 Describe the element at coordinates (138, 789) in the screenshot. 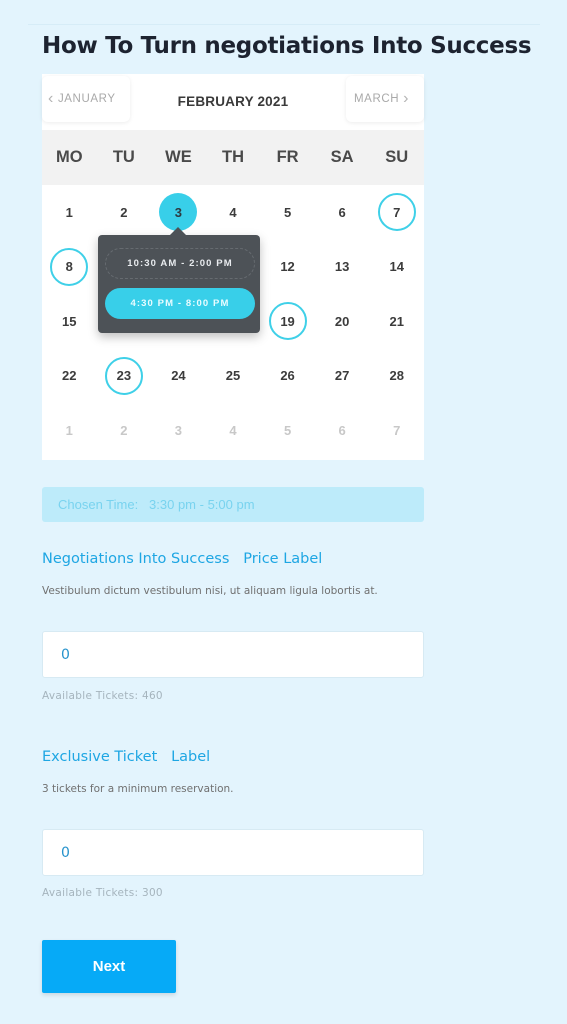

I see `ticket-description: 3 tickets for a minimum reservation.` at that location.